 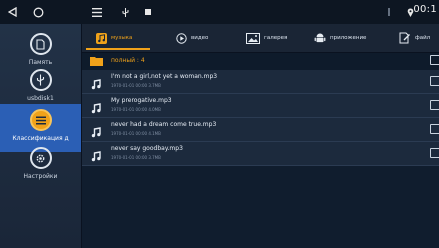 What do you see at coordinates (122, 38) in the screenshot?
I see `tab-label: музыка` at bounding box center [122, 38].